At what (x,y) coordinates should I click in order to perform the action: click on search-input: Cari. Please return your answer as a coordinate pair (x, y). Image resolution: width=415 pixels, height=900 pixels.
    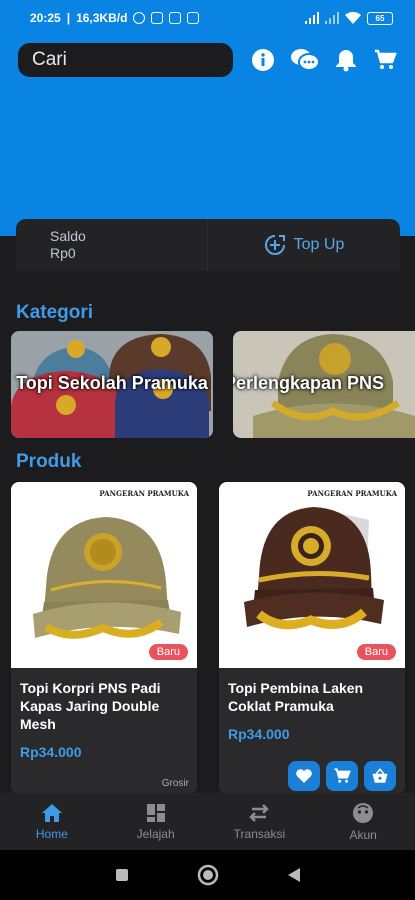
    Looking at the image, I should click on (125, 60).